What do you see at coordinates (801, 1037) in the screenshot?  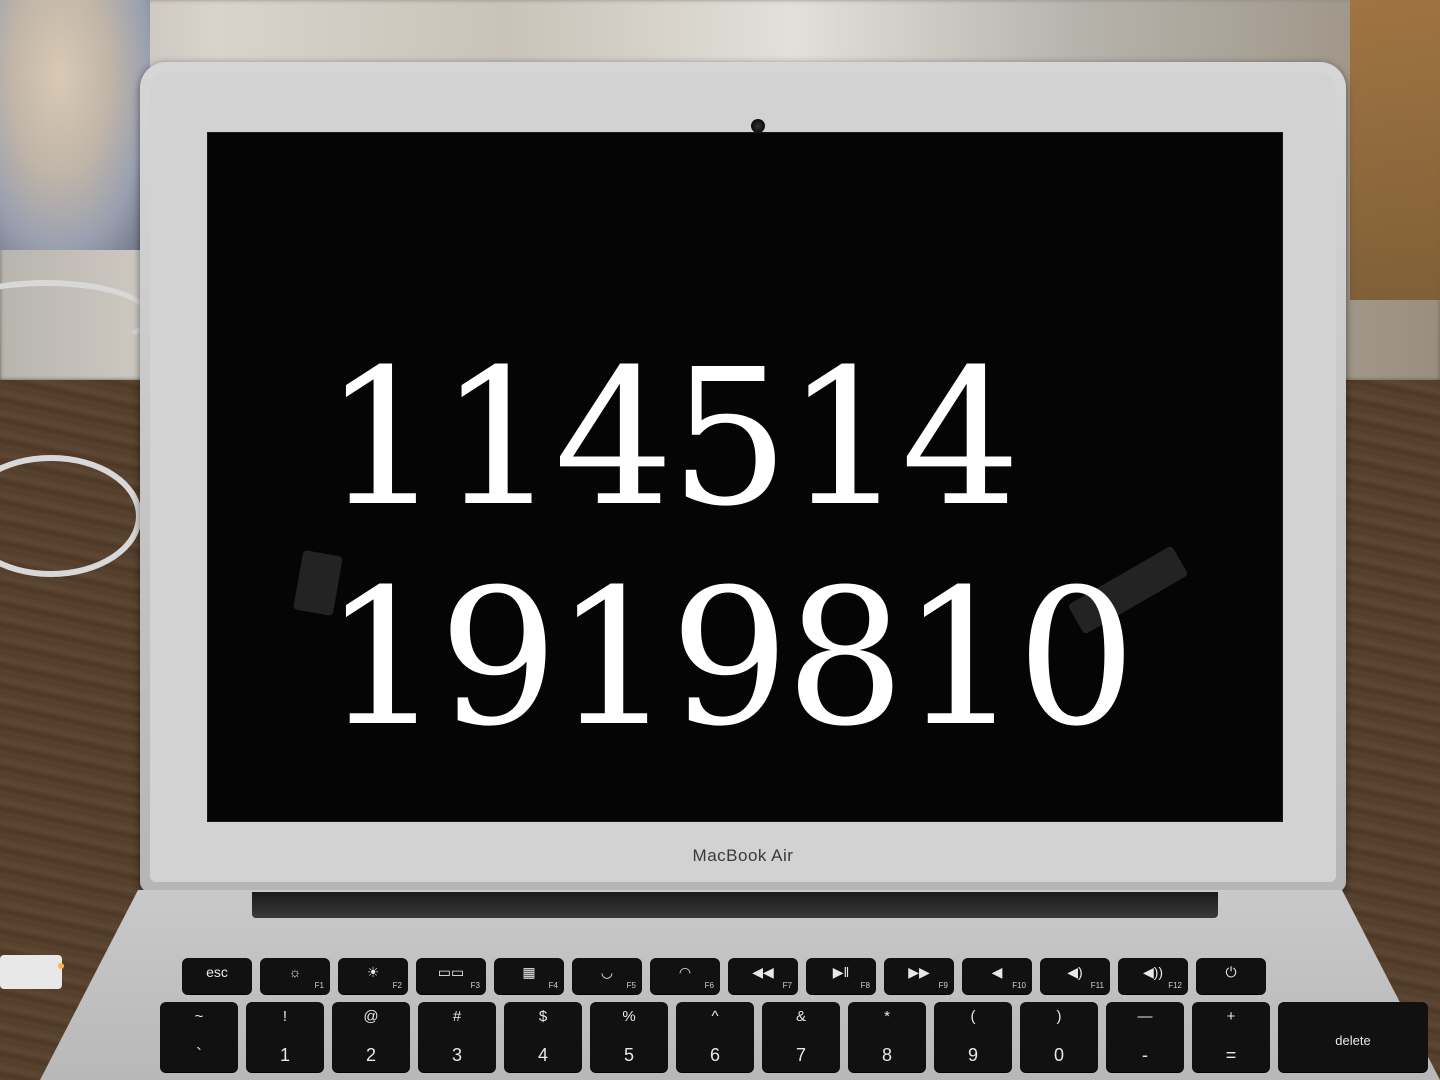 I see `number-key: & 7` at bounding box center [801, 1037].